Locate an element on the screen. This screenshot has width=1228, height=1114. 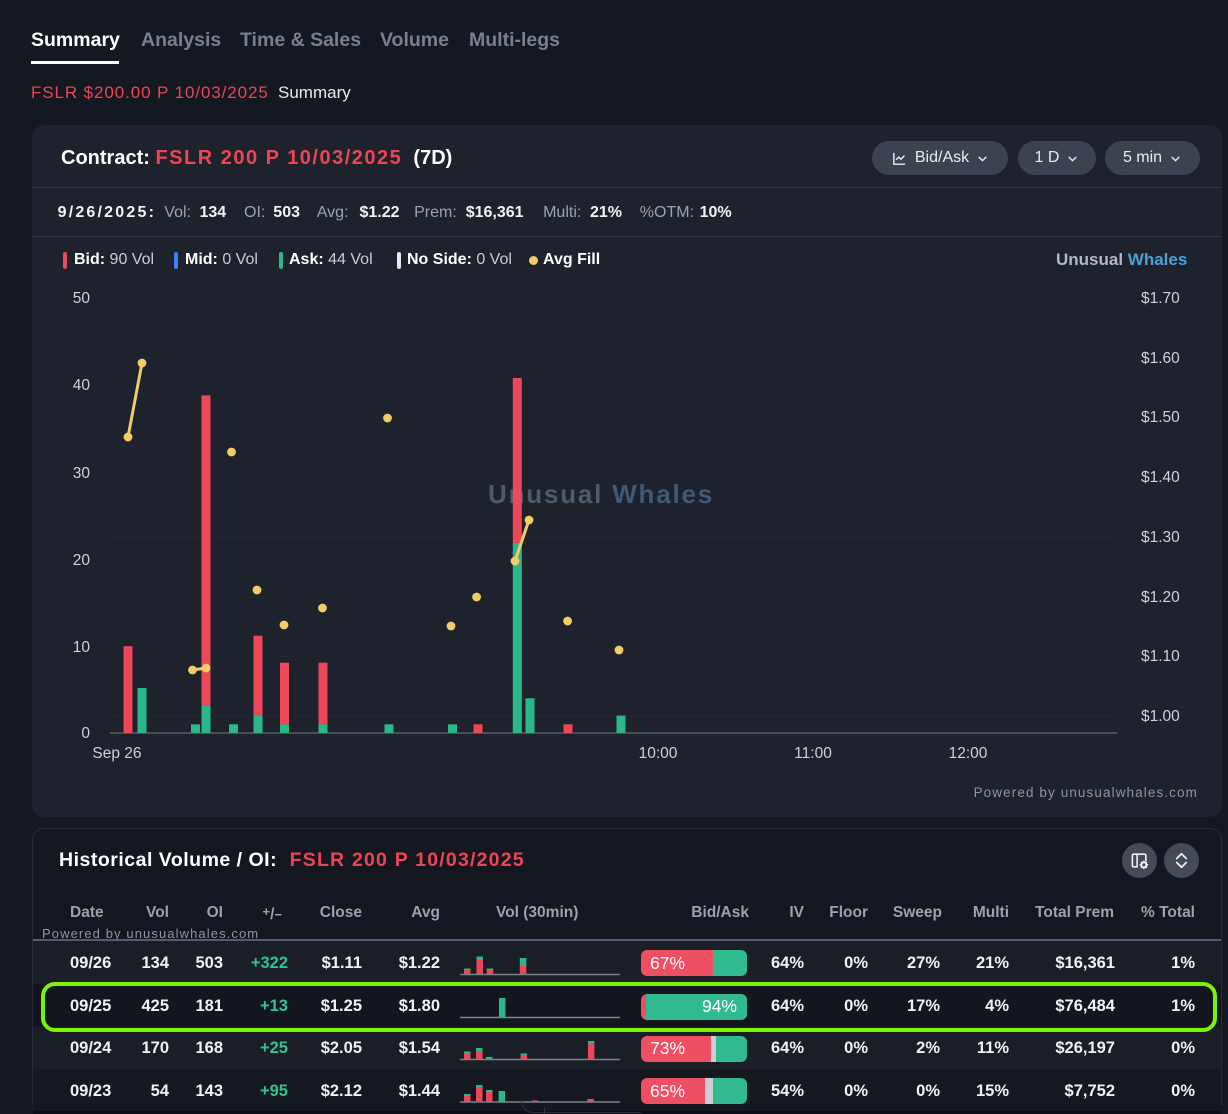
svg-text: 30 is located at coordinates (82, 473).